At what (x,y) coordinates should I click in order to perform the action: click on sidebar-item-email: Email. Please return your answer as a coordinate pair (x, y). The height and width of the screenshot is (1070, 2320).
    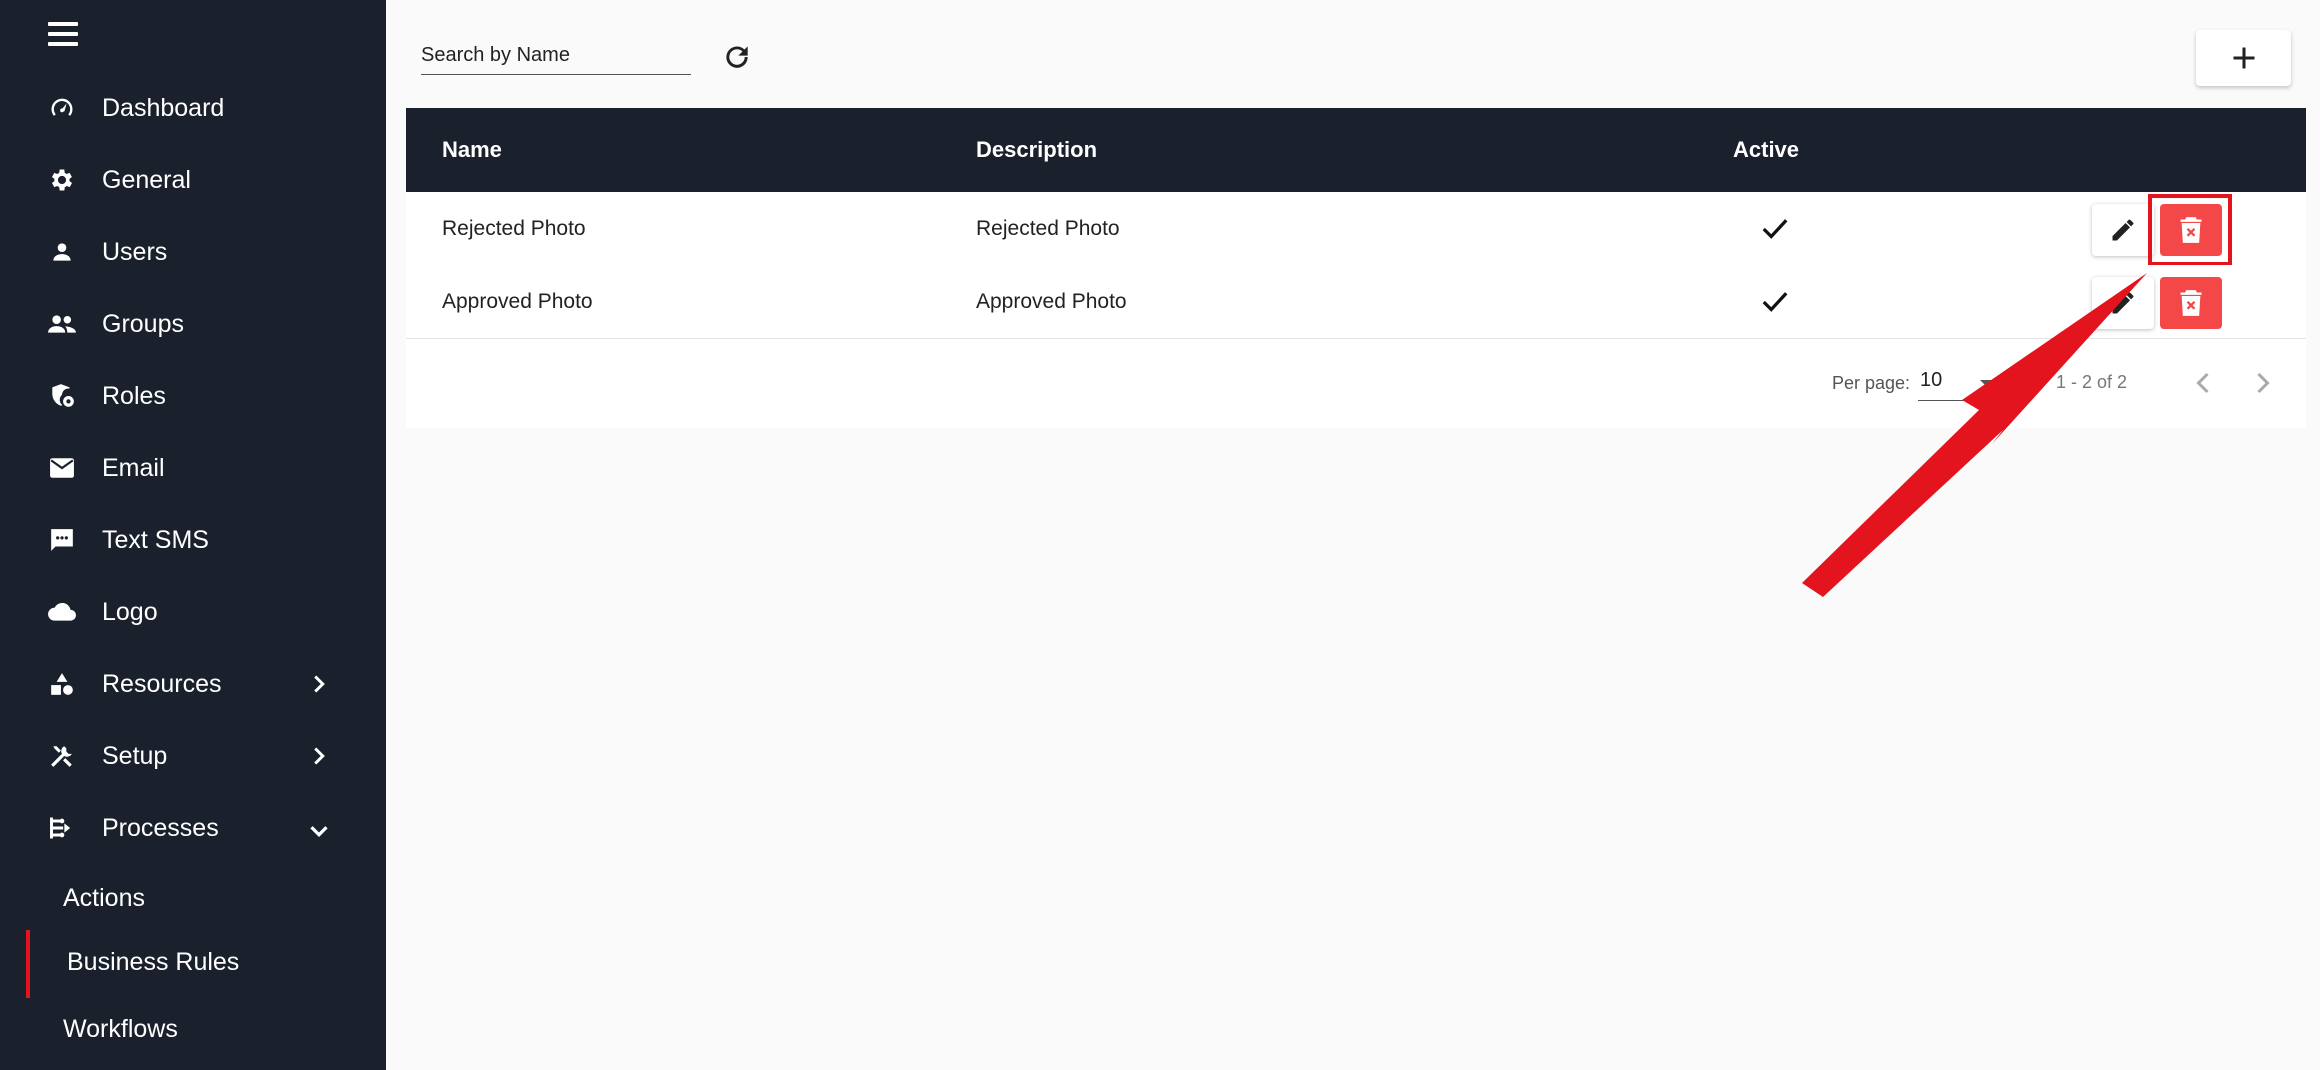
    Looking at the image, I should click on (193, 468).